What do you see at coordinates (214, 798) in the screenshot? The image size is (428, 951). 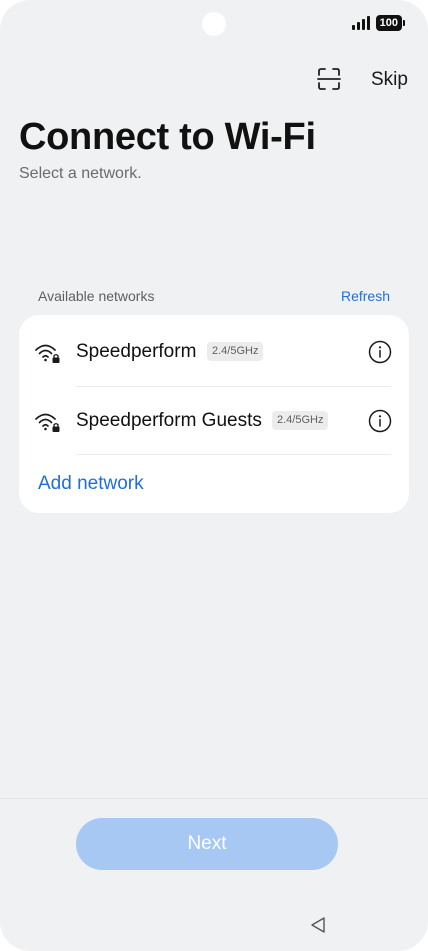 I see `footer-divider` at bounding box center [214, 798].